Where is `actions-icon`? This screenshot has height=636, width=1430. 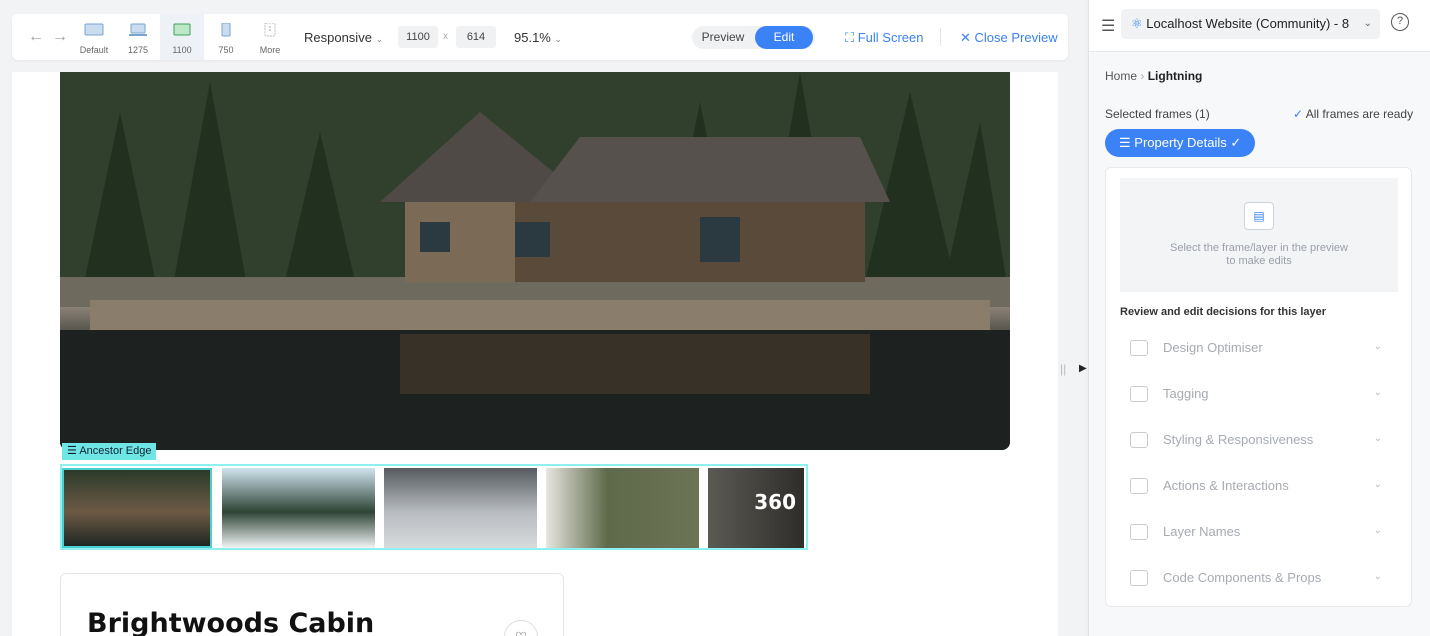 actions-icon is located at coordinates (1139, 486).